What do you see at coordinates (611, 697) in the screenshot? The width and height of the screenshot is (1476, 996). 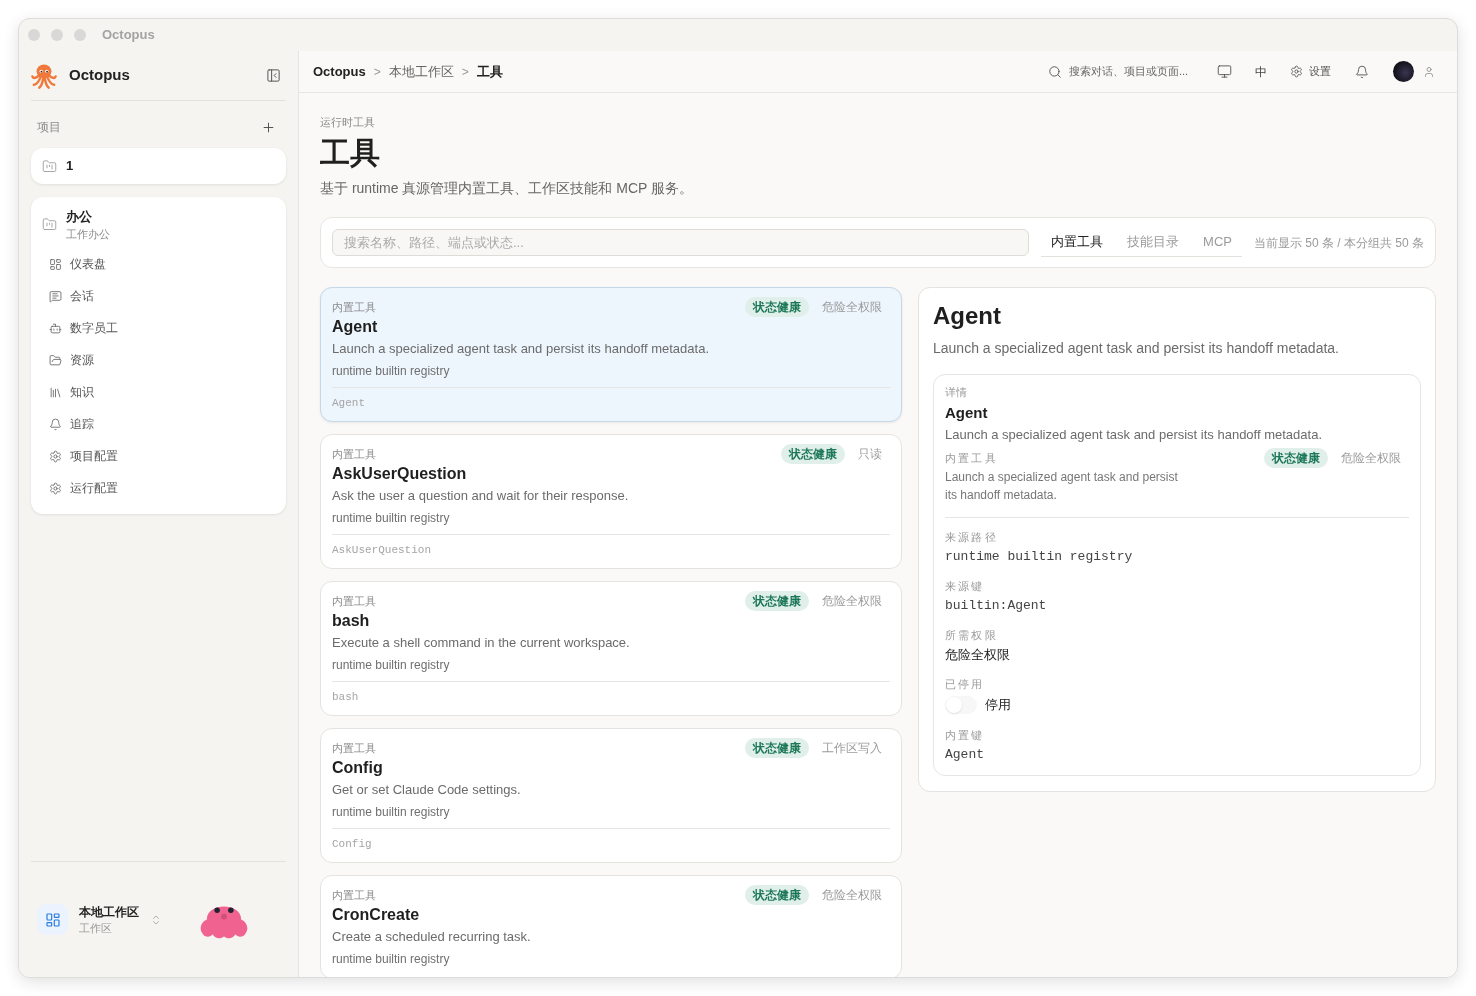 I see `tool-key: bash` at bounding box center [611, 697].